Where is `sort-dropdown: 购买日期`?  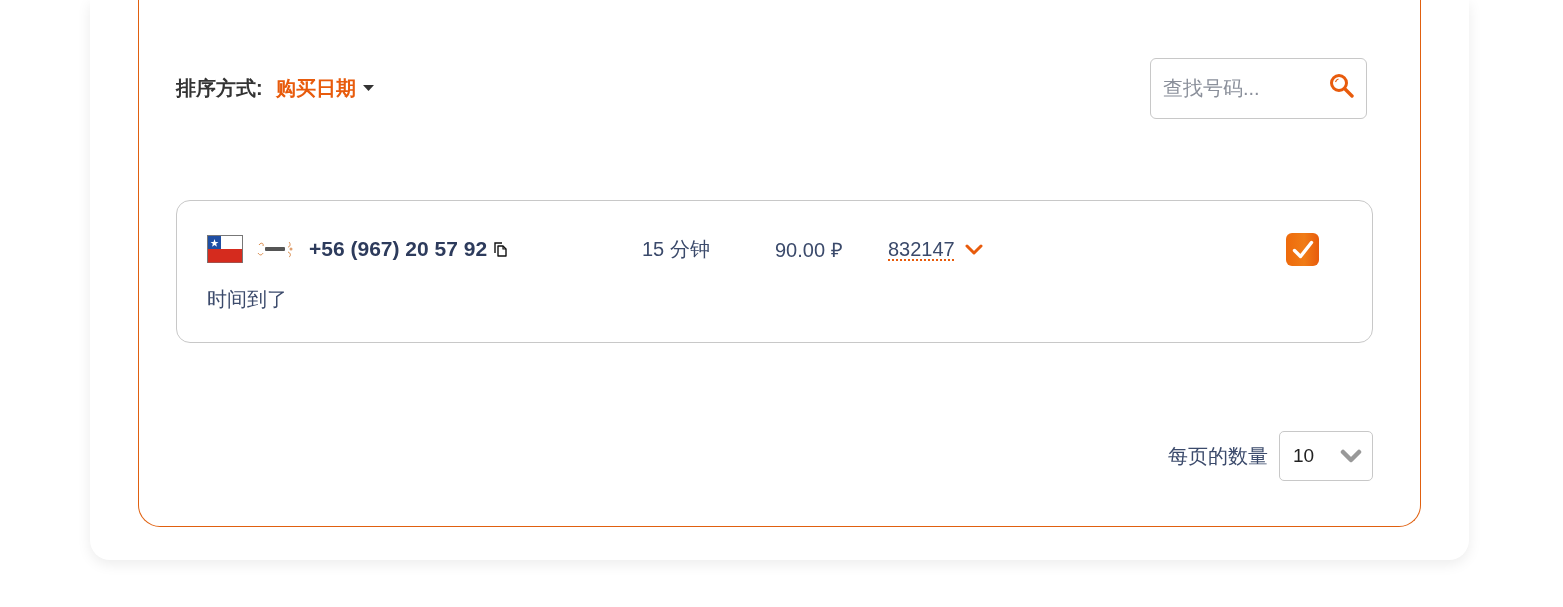
sort-dropdown: 购买日期 is located at coordinates (324, 88).